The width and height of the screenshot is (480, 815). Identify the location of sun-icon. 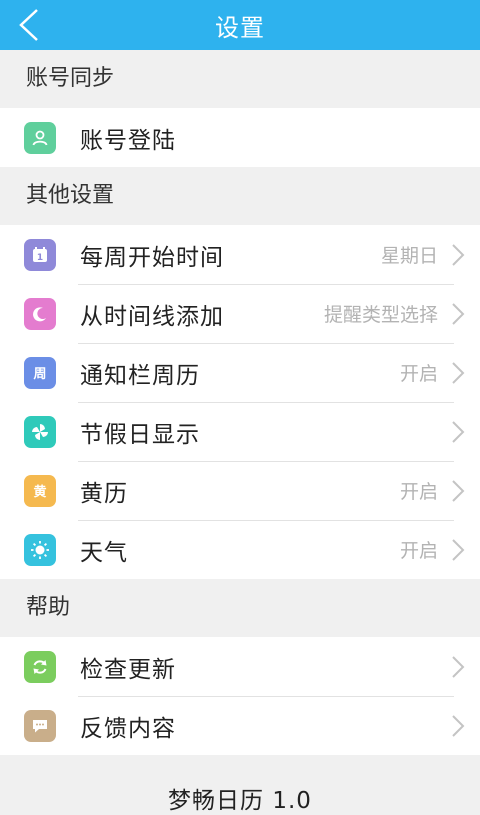
(40, 549).